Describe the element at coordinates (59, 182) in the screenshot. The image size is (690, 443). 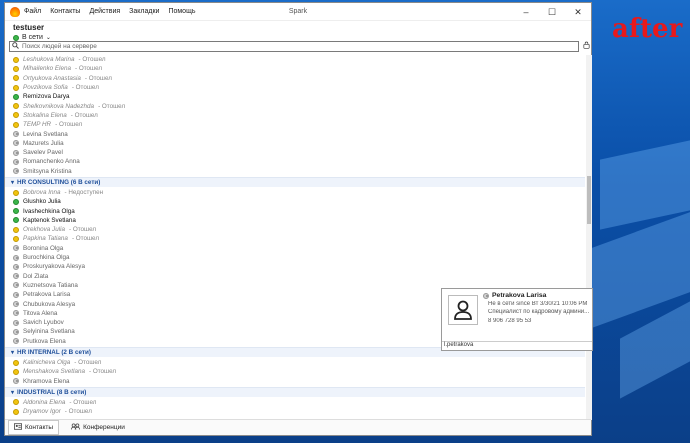
I see `group-title: HR CONSULTING (6 В сети)` at that location.